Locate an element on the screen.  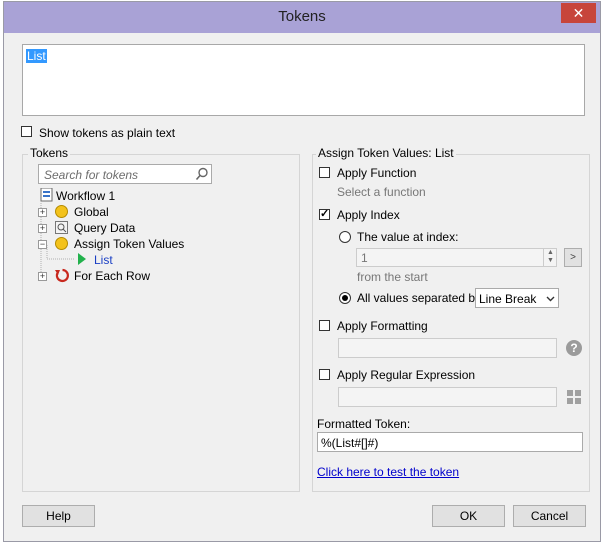
search-placeholder: Search for tokens is located at coordinates (91, 175).